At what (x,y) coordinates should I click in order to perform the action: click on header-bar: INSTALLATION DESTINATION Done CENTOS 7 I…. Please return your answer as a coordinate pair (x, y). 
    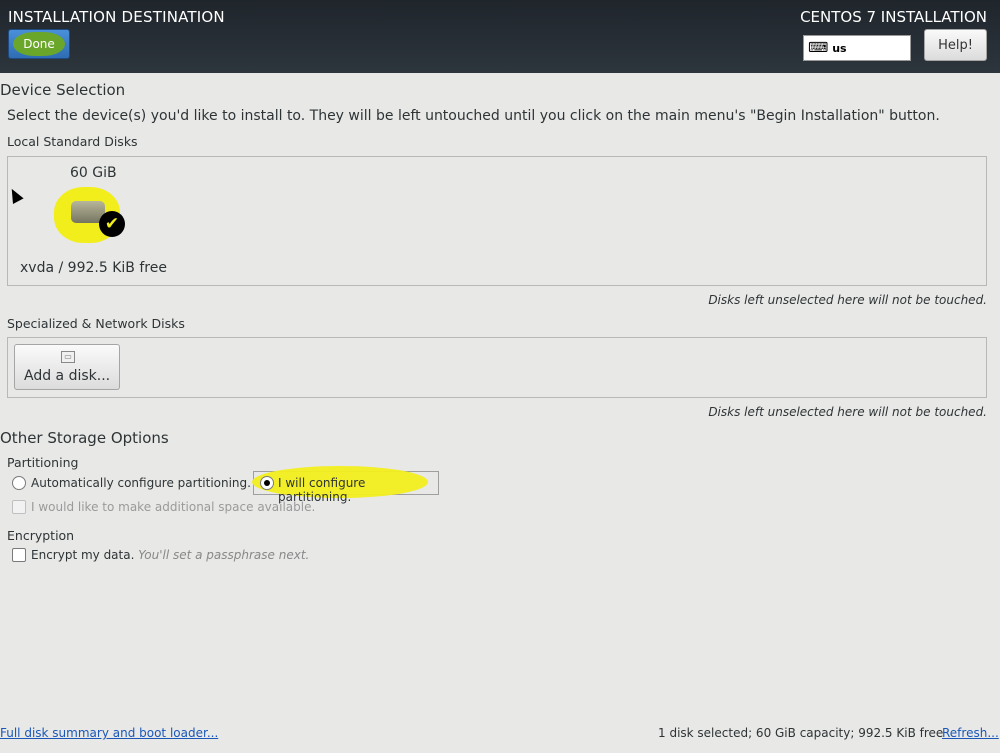
    Looking at the image, I should click on (500, 36).